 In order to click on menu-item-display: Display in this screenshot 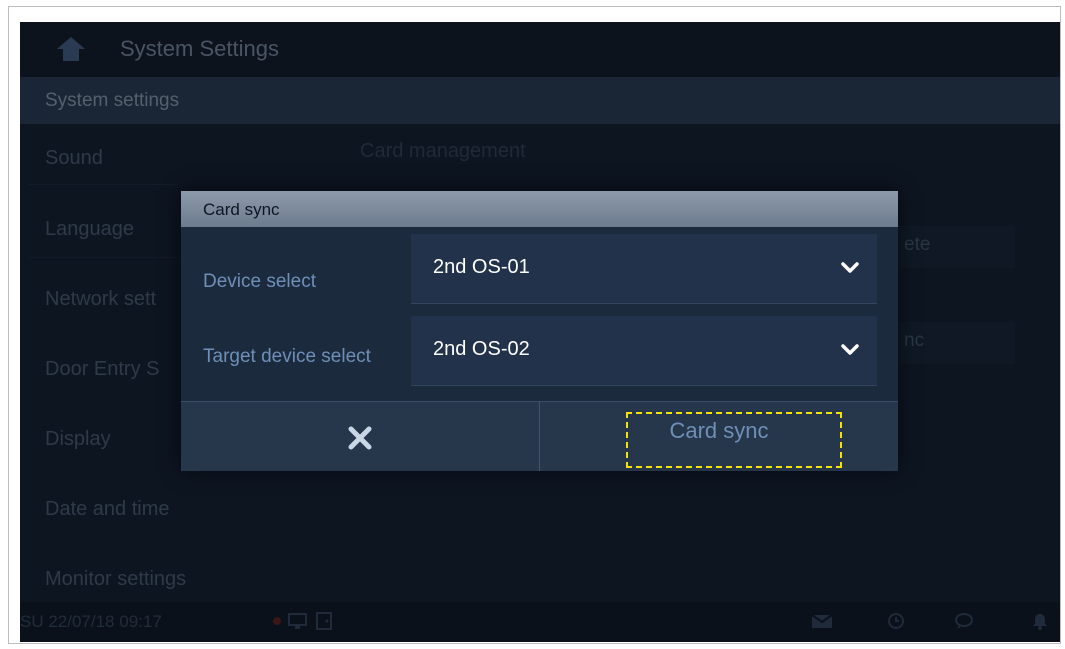, I will do `click(78, 439)`.